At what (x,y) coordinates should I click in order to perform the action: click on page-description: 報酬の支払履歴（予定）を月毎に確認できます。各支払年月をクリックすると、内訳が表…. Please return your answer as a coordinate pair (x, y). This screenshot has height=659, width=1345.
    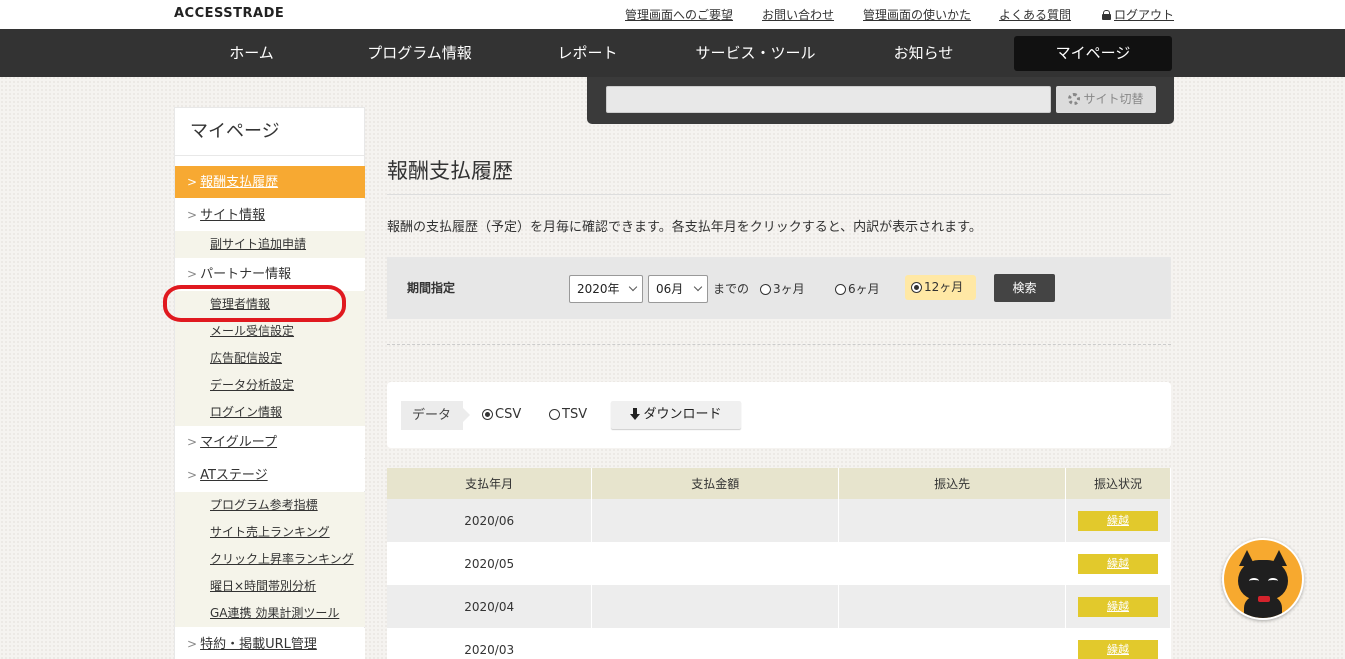
    Looking at the image, I should click on (684, 227).